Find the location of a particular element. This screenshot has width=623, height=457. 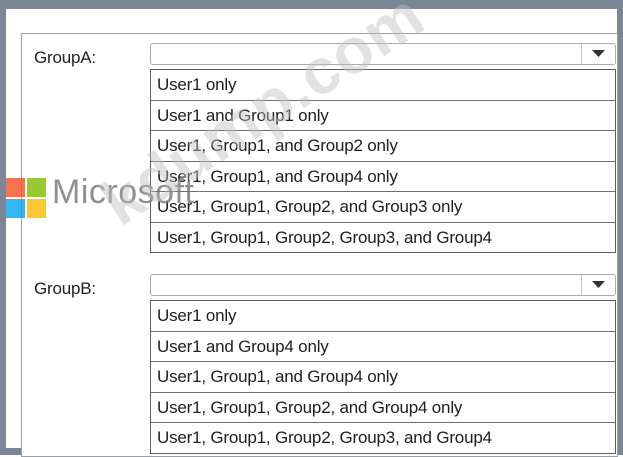

microsoft-logo-icon is located at coordinates (26, 198).